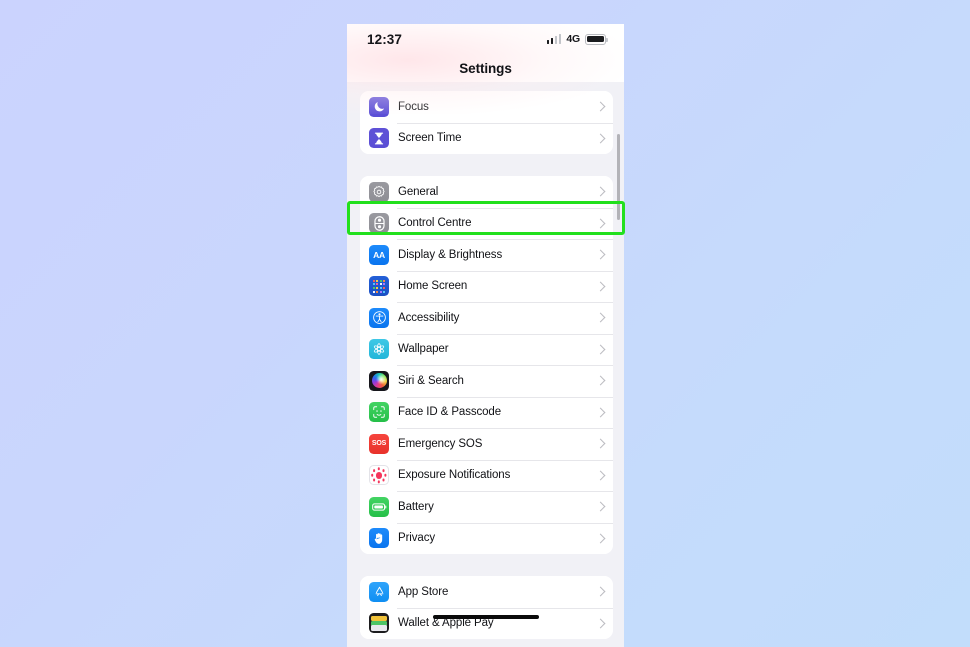 The image size is (970, 647). I want to click on general-gear-icon, so click(379, 191).